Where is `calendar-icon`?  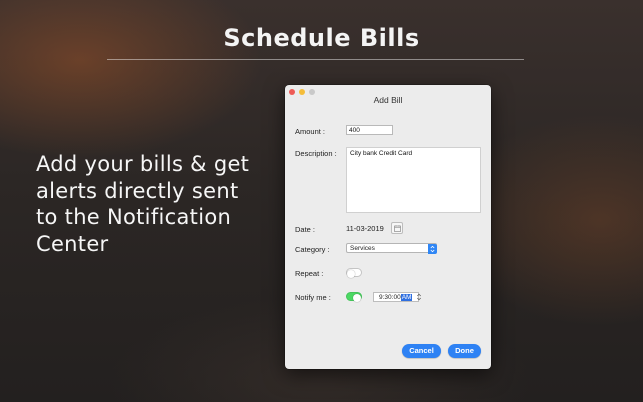 calendar-icon is located at coordinates (397, 228).